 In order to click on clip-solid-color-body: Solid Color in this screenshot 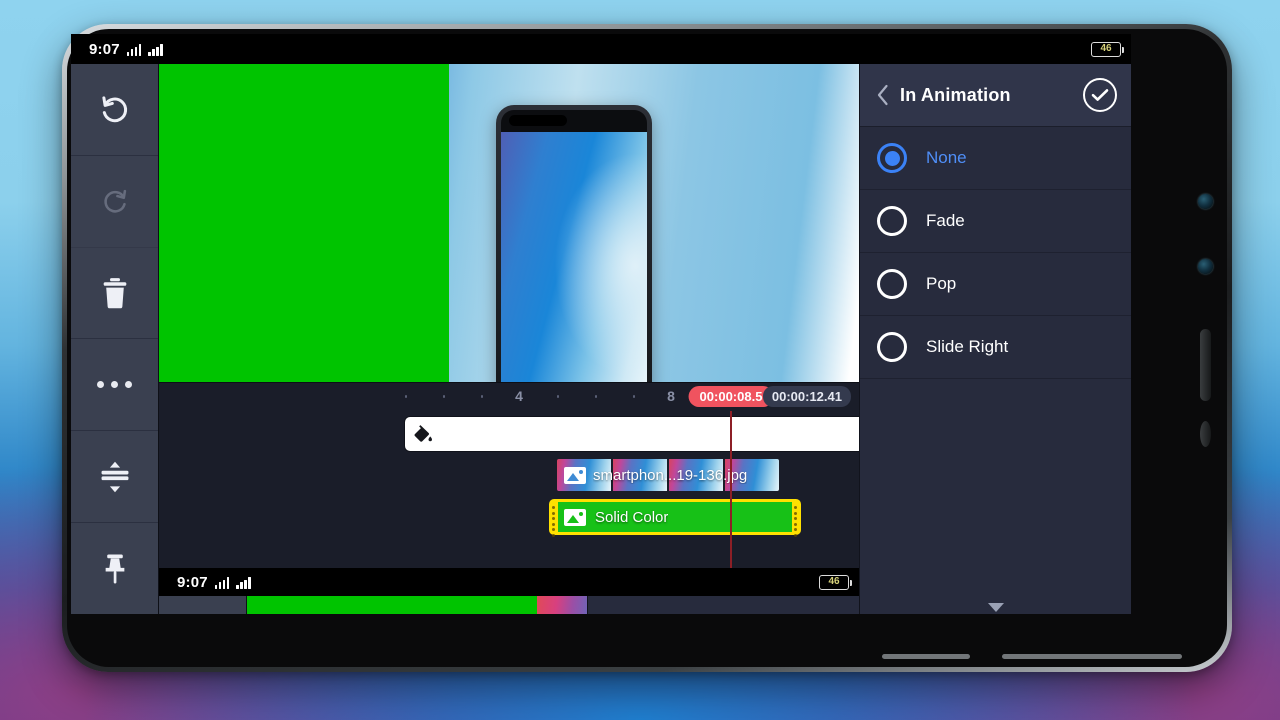, I will do `click(675, 517)`.